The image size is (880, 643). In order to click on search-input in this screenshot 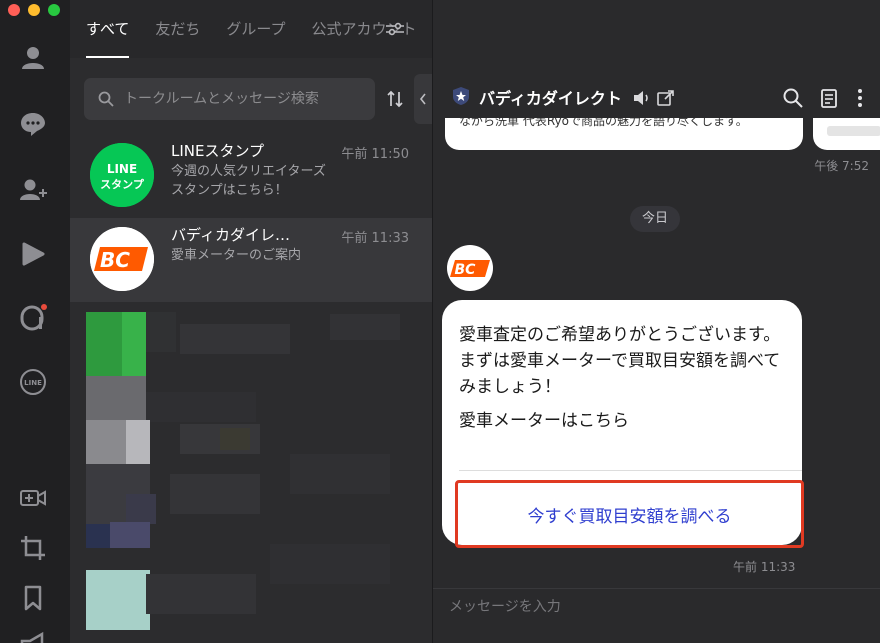, I will do `click(244, 99)`.